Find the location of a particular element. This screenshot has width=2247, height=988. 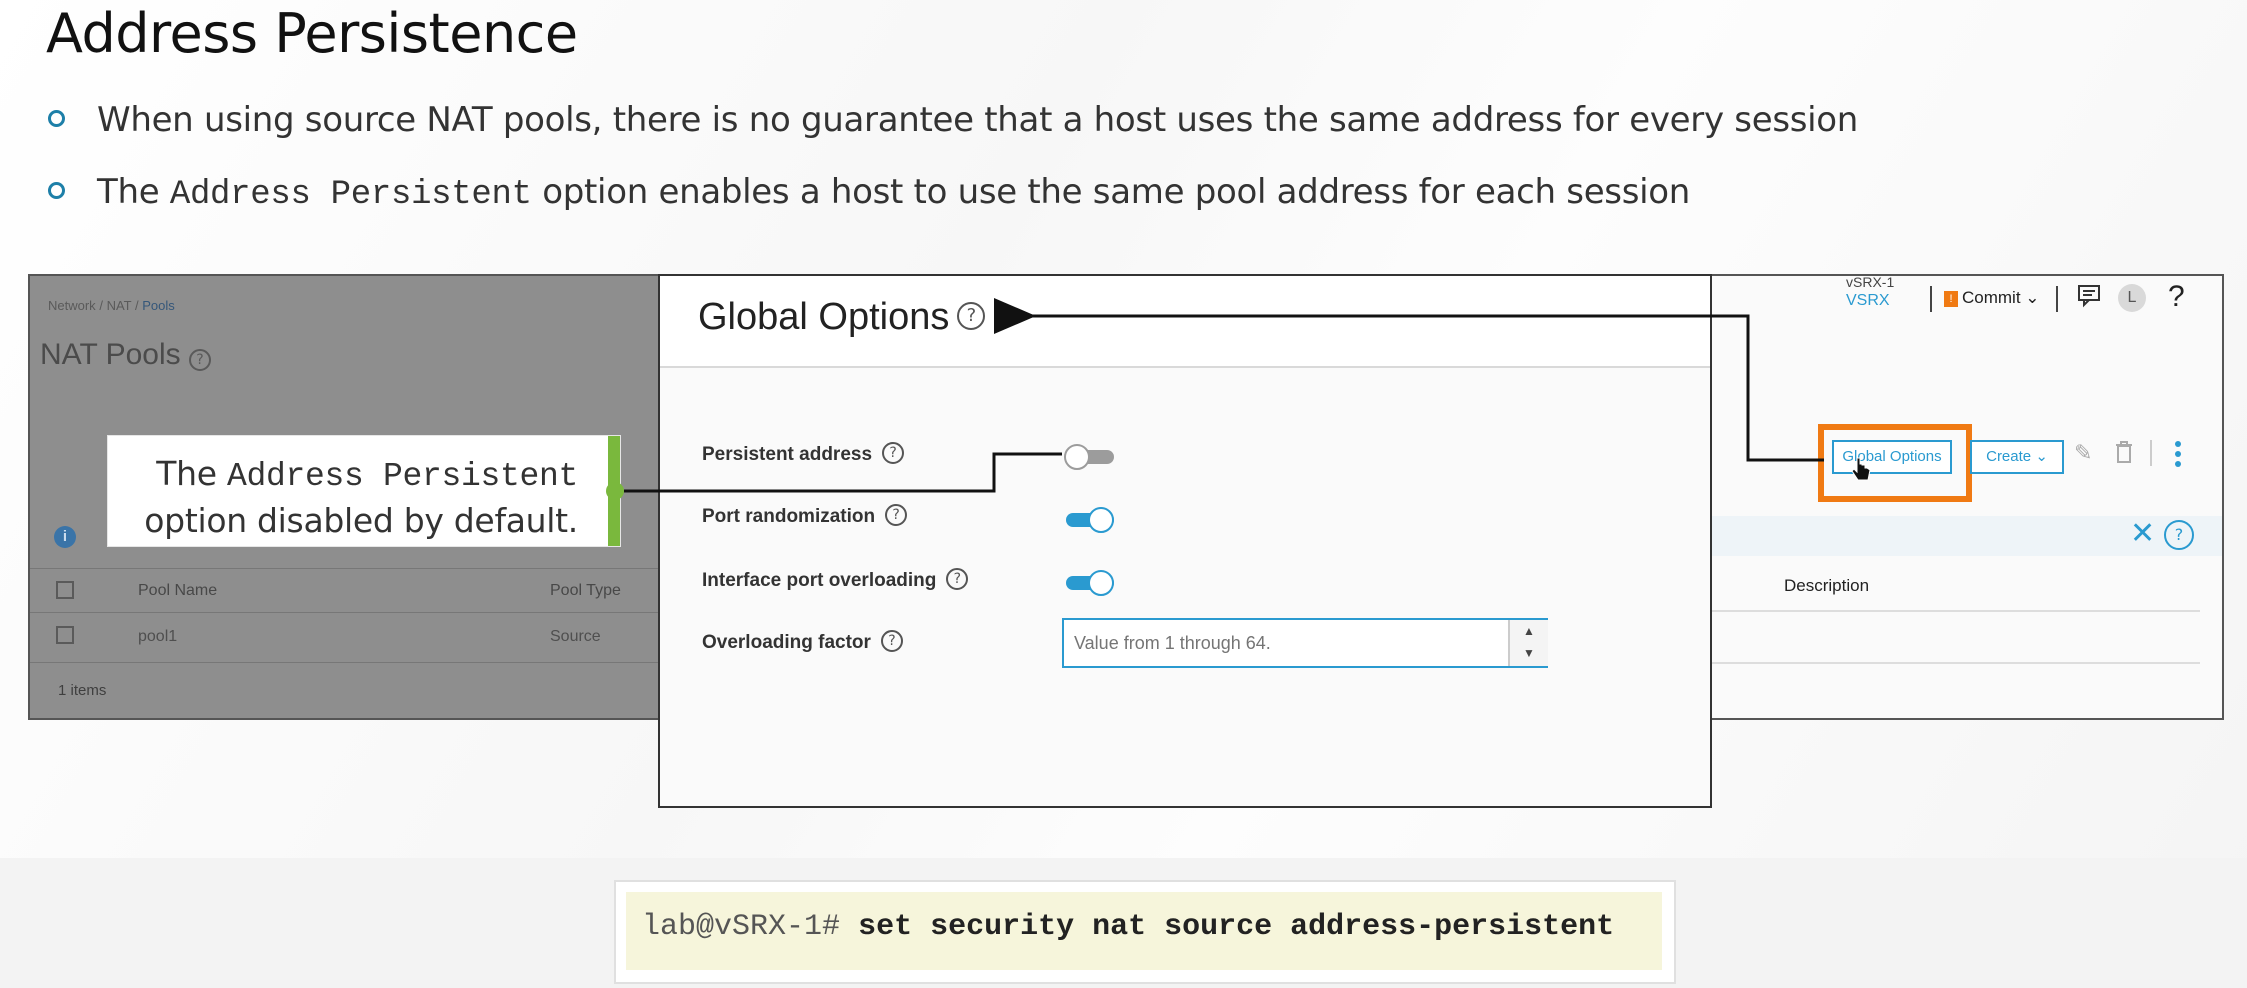

number-stepper: ▲ ▼ is located at coordinates (1528, 643).